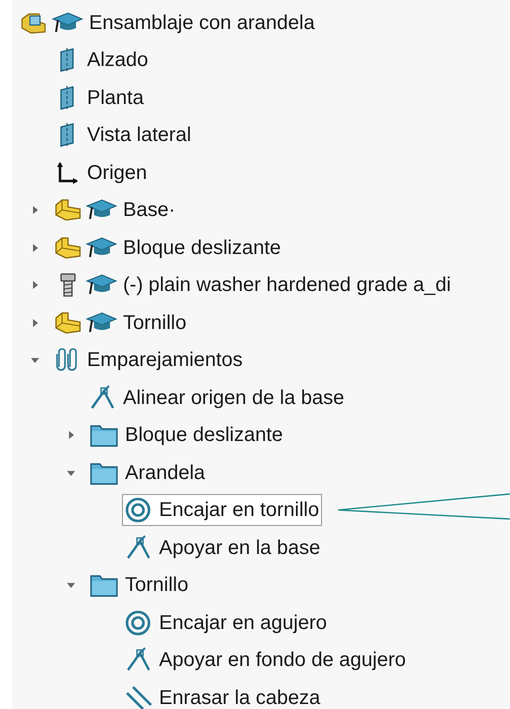 The image size is (510, 709). What do you see at coordinates (222, 510) in the screenshot?
I see `tree-item: Encajar en tornillo` at bounding box center [222, 510].